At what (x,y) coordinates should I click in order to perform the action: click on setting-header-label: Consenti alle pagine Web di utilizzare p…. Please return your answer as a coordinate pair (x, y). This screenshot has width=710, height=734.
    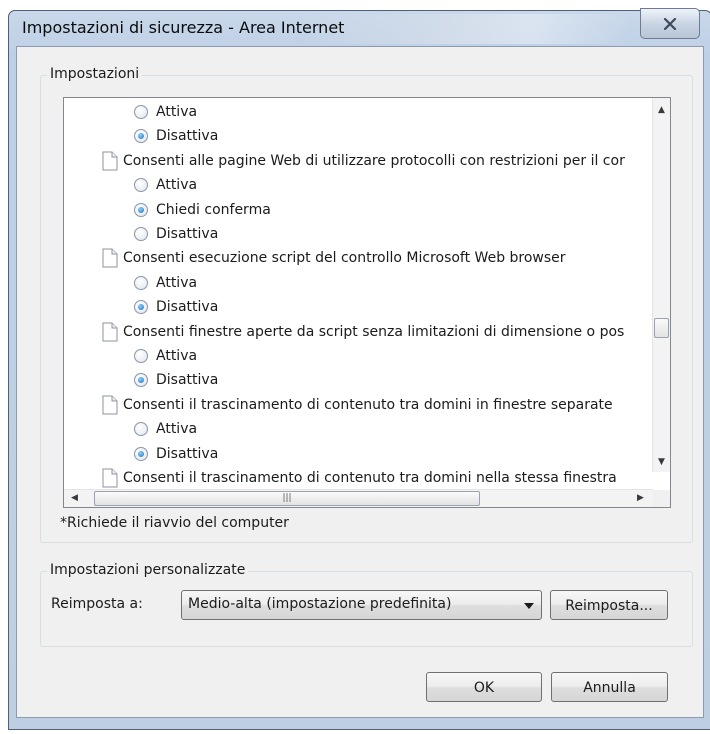
    Looking at the image, I should click on (374, 160).